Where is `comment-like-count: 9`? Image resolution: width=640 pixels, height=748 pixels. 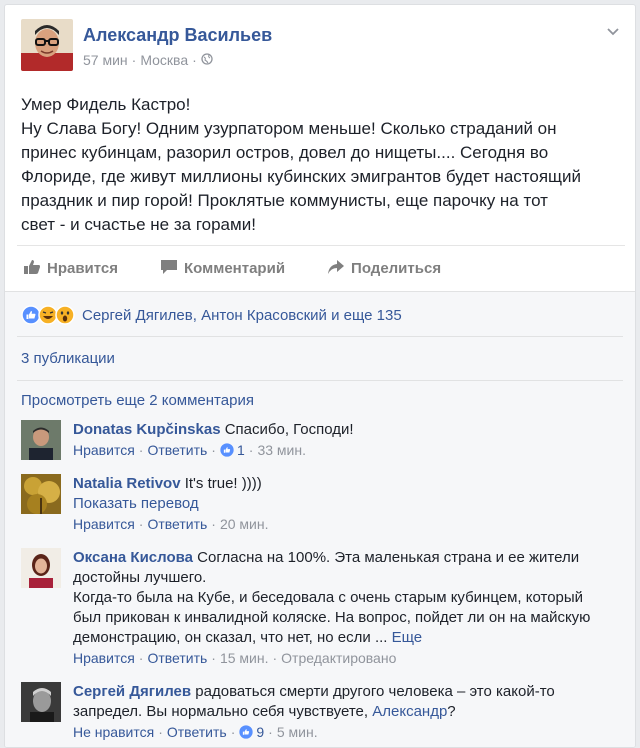 comment-like-count: 9 is located at coordinates (251, 732).